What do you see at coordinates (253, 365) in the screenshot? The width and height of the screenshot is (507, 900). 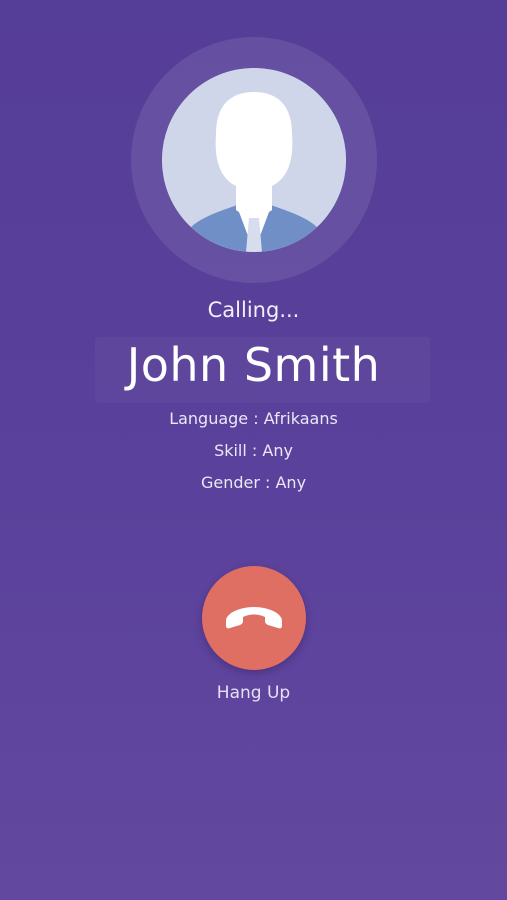 I see `contact-name: John Smith` at bounding box center [253, 365].